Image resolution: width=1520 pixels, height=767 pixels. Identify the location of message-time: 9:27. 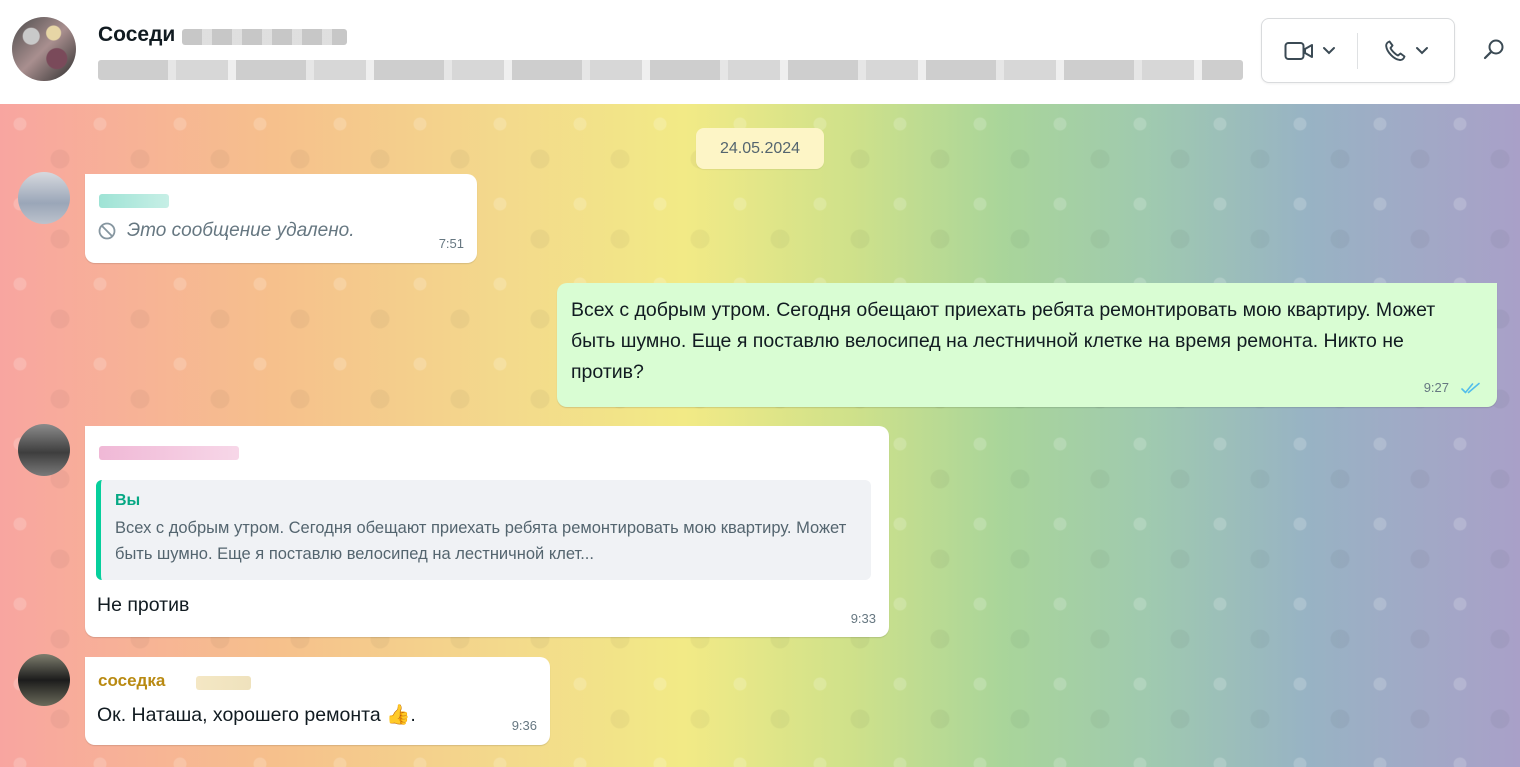
(1436, 387).